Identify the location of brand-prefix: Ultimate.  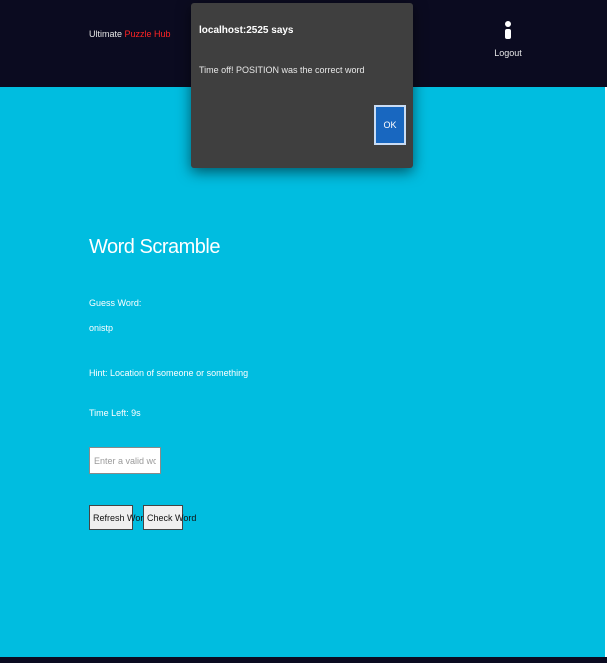
(106, 34).